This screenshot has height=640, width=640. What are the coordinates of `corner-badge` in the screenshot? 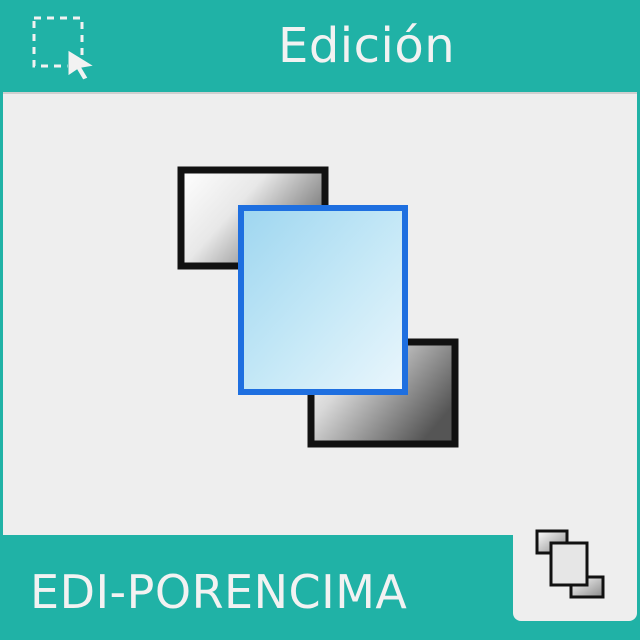 It's located at (575, 568).